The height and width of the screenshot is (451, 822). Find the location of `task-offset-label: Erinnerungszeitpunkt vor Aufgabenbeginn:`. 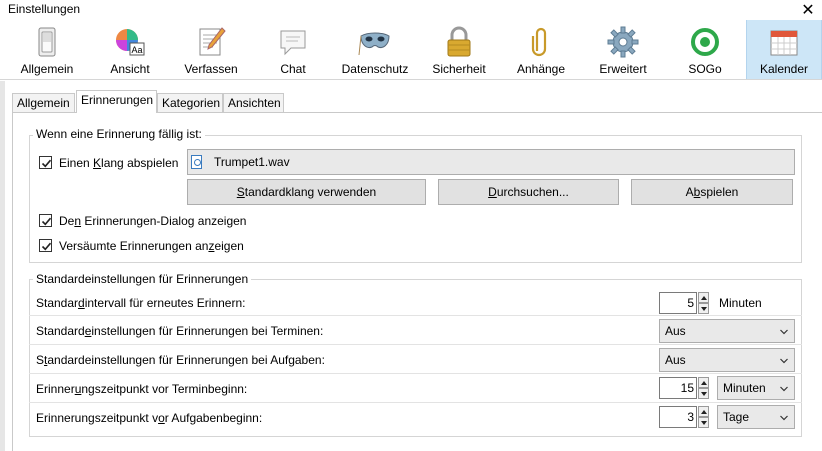

task-offset-label: Erinnerungszeitpunkt vor Aufgabenbeginn: is located at coordinates (149, 418).